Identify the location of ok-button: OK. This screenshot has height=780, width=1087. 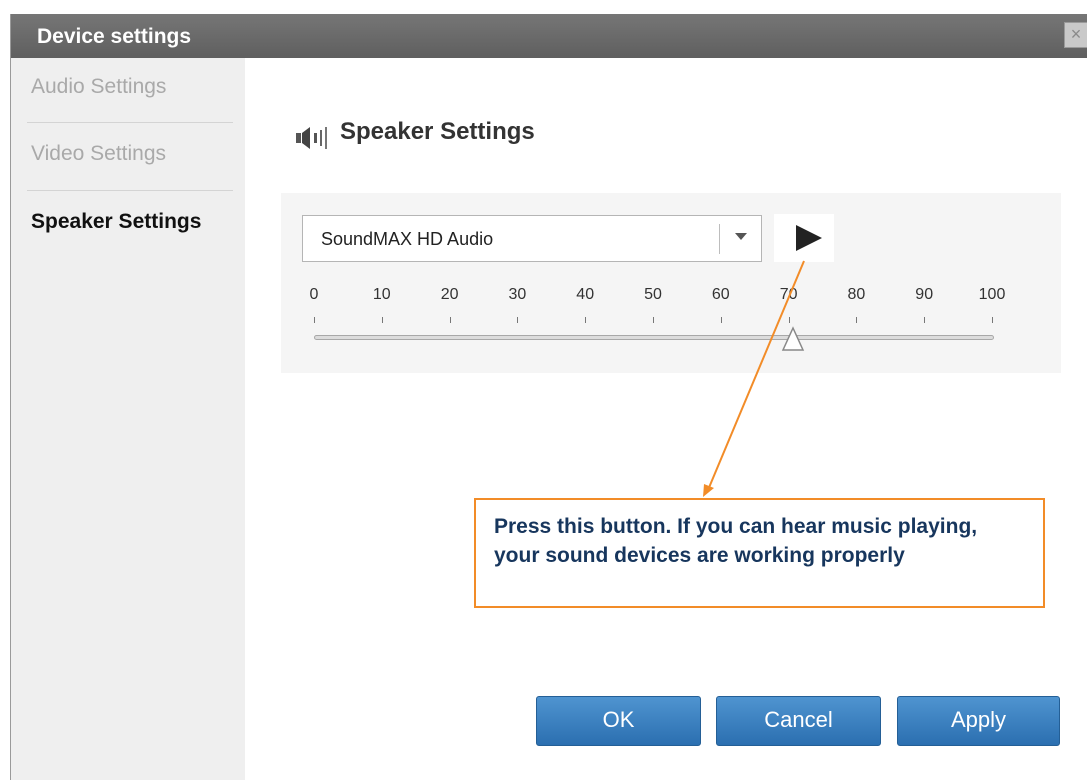
(618, 721).